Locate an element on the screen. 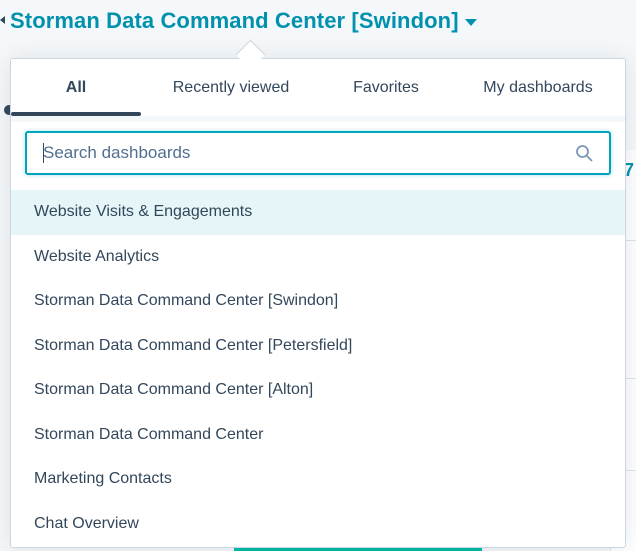 This screenshot has width=636, height=551. list-item-label: Storman Data Command Center [Alton] is located at coordinates (174, 390).